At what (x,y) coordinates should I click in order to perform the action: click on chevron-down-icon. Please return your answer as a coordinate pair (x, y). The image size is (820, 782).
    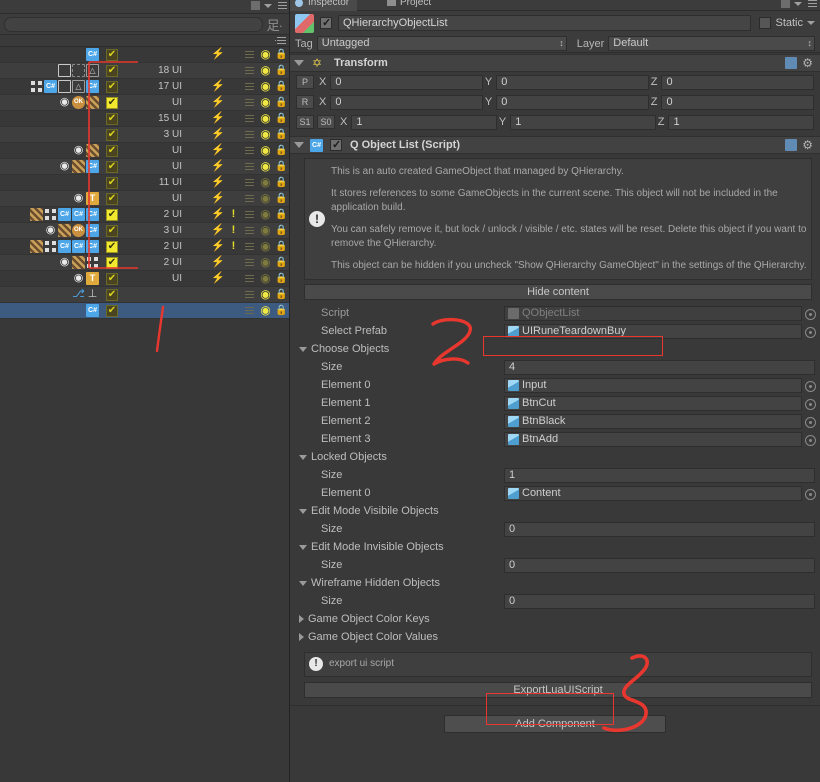
    Looking at the image, I should click on (268, 5).